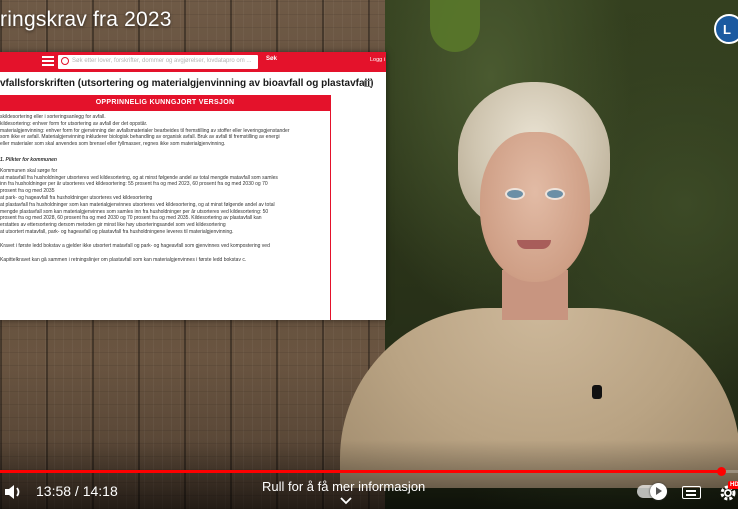  I want to click on autoplay-toggle, so click(652, 491).